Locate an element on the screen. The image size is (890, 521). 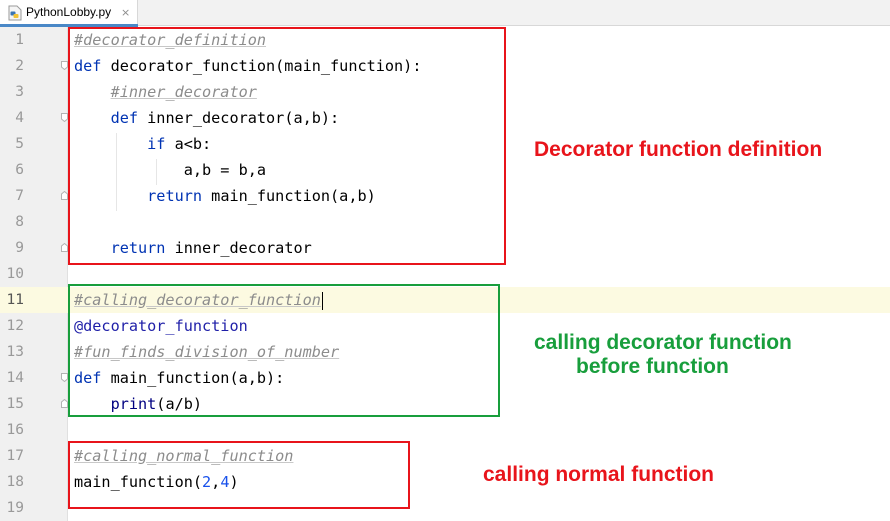
line-number: 11 is located at coordinates (15, 300).